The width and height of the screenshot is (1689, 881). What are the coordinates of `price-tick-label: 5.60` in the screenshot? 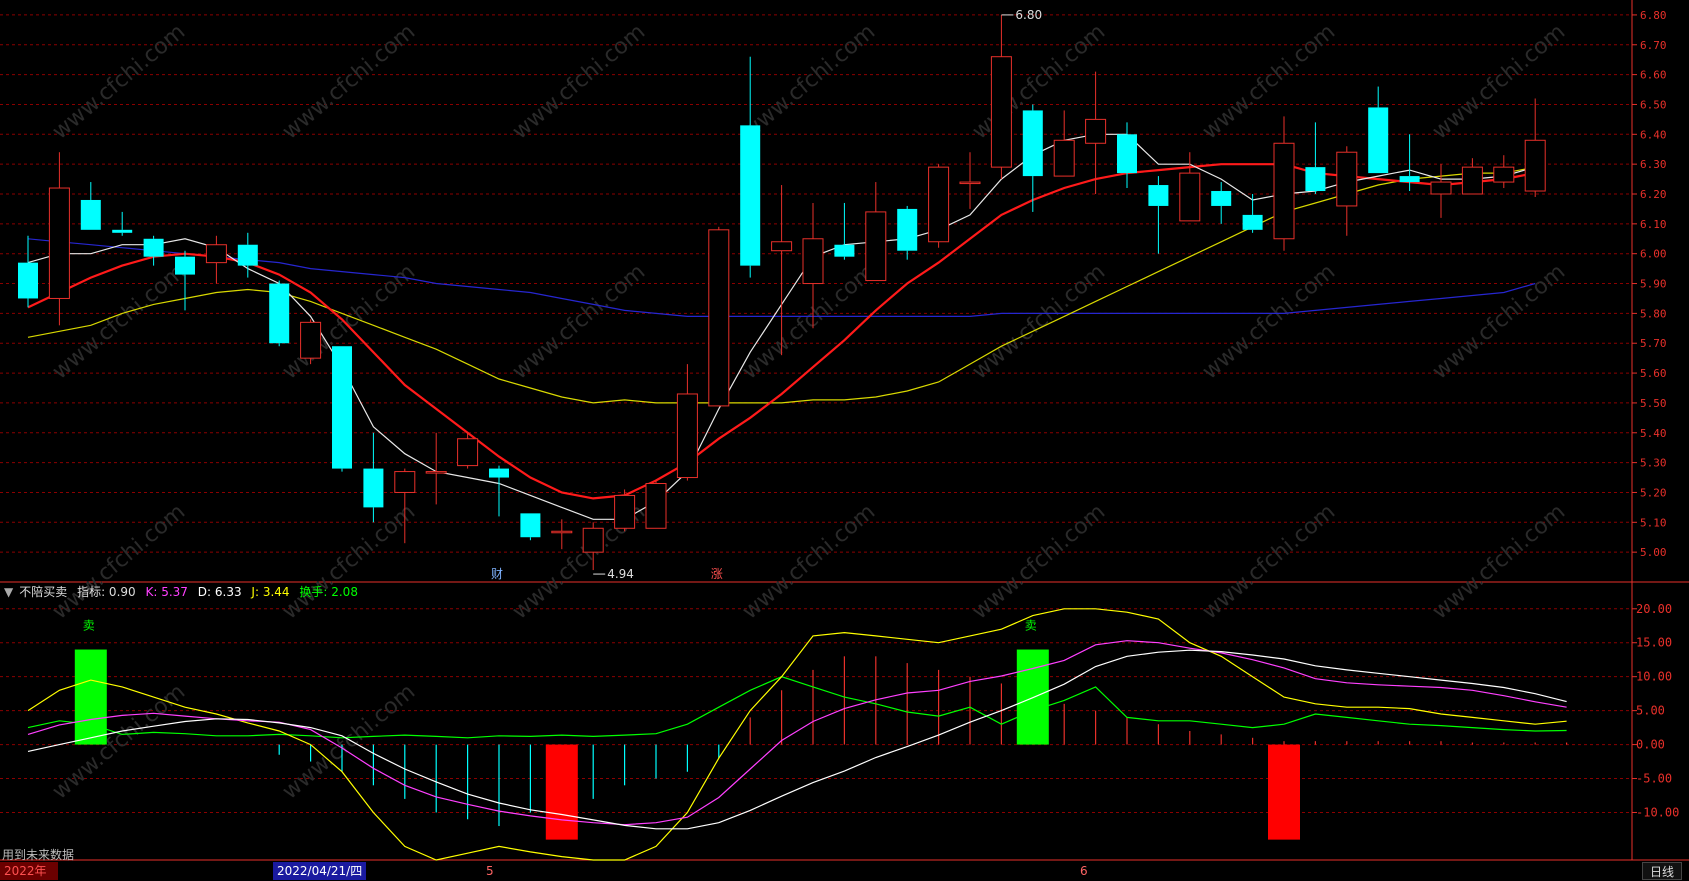 It's located at (1653, 373).